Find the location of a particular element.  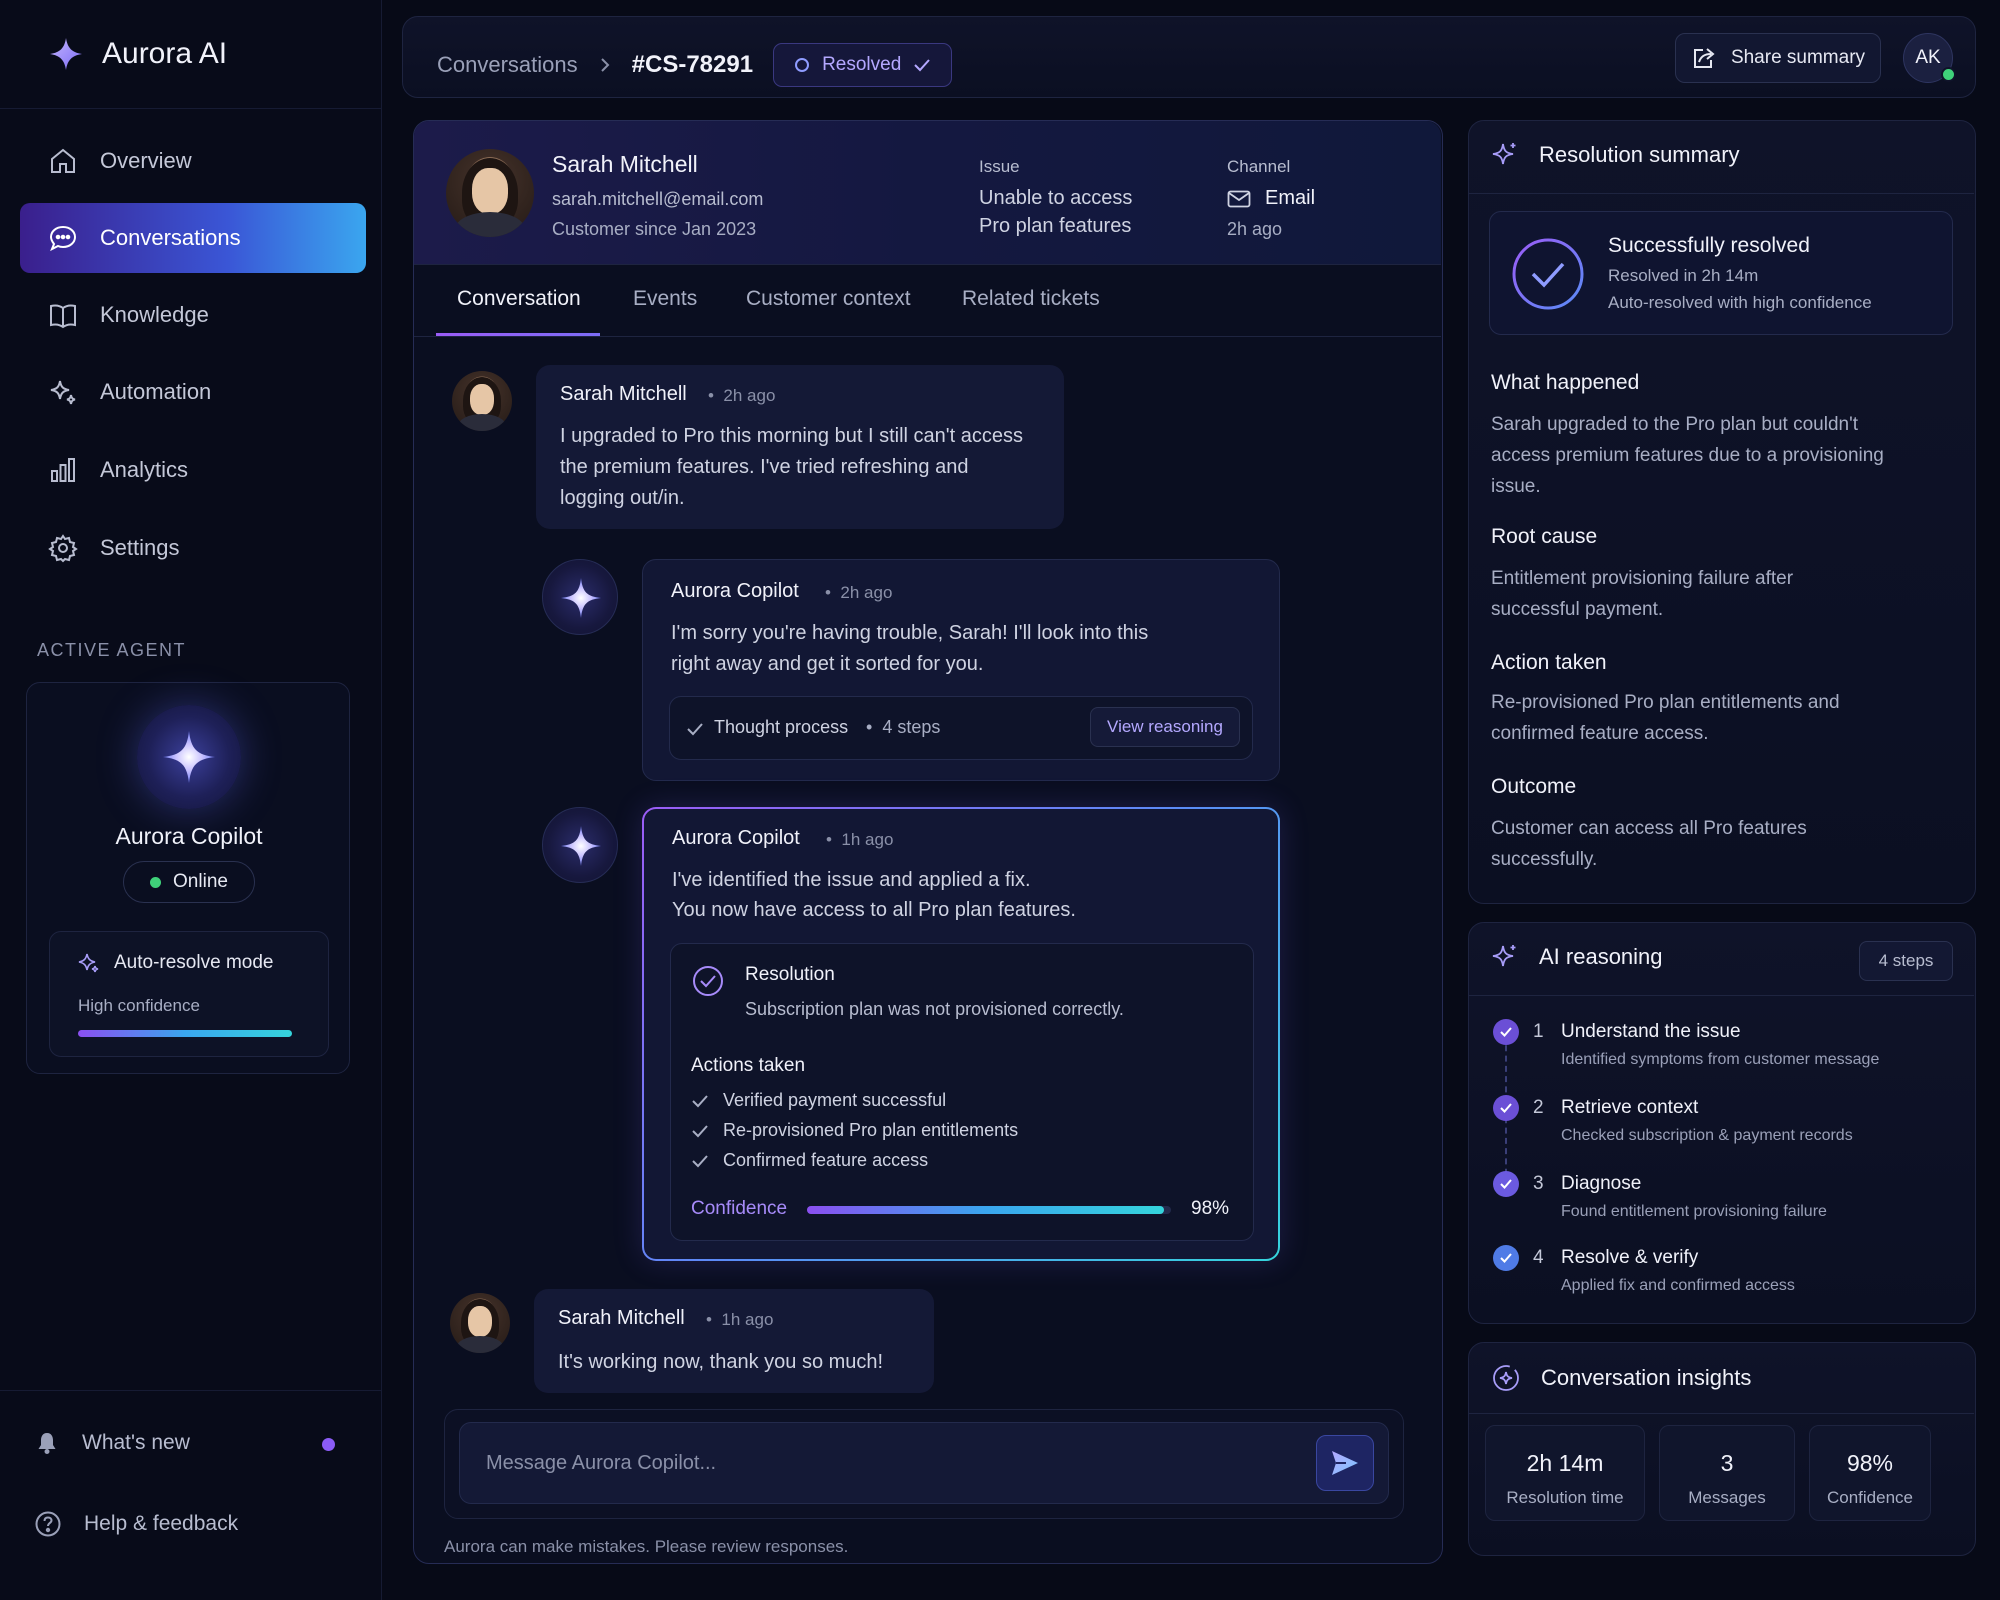

step-number: 4 is located at coordinates (1538, 1257).